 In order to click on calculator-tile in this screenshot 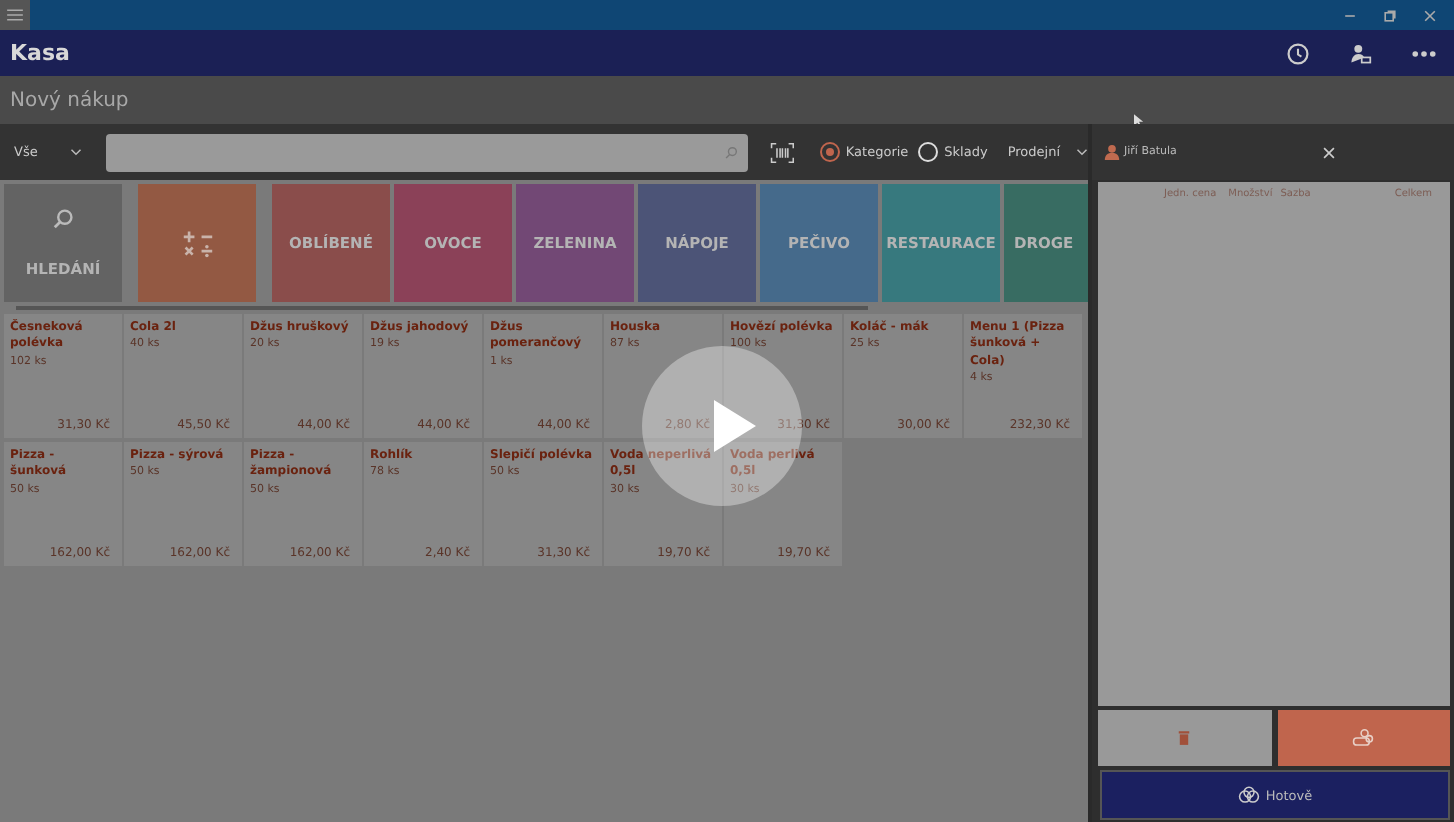, I will do `click(197, 243)`.